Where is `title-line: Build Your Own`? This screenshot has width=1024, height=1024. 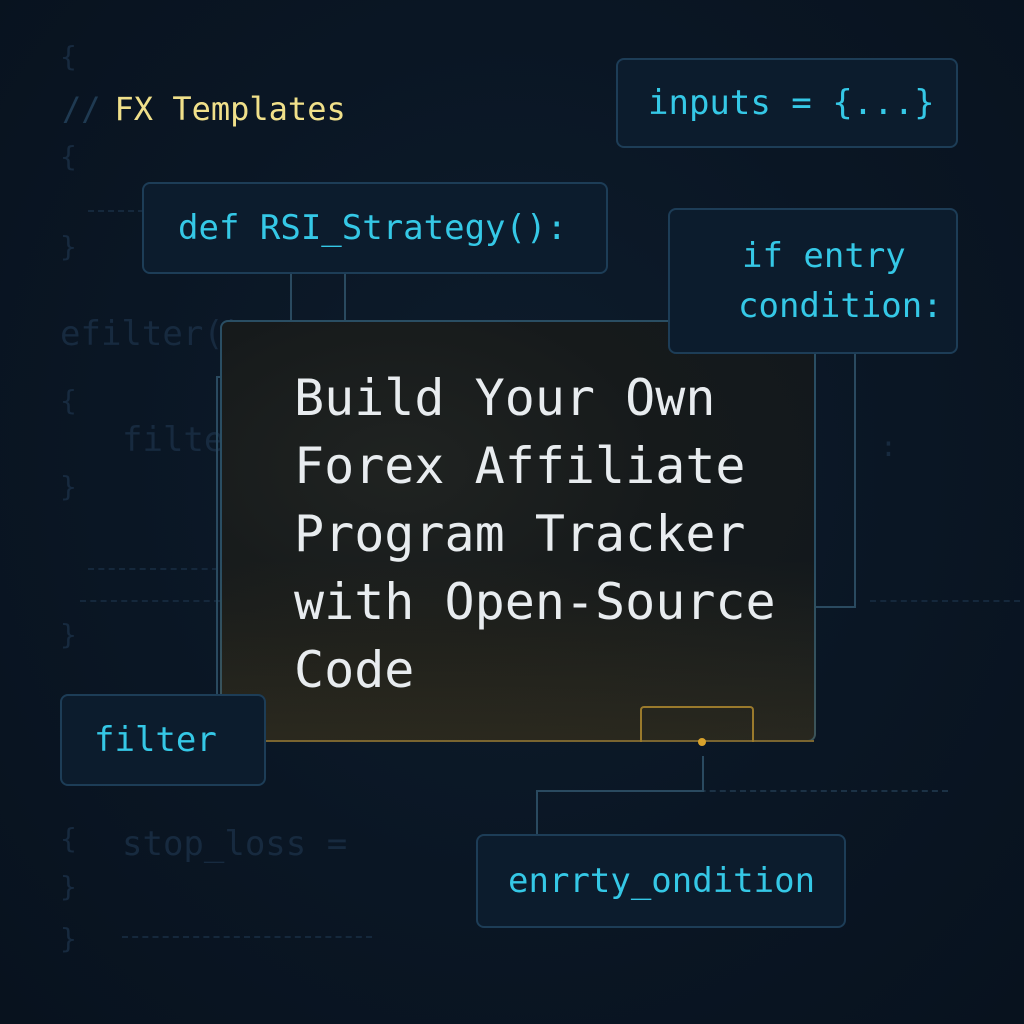
title-line: Build Your Own is located at coordinates (505, 398).